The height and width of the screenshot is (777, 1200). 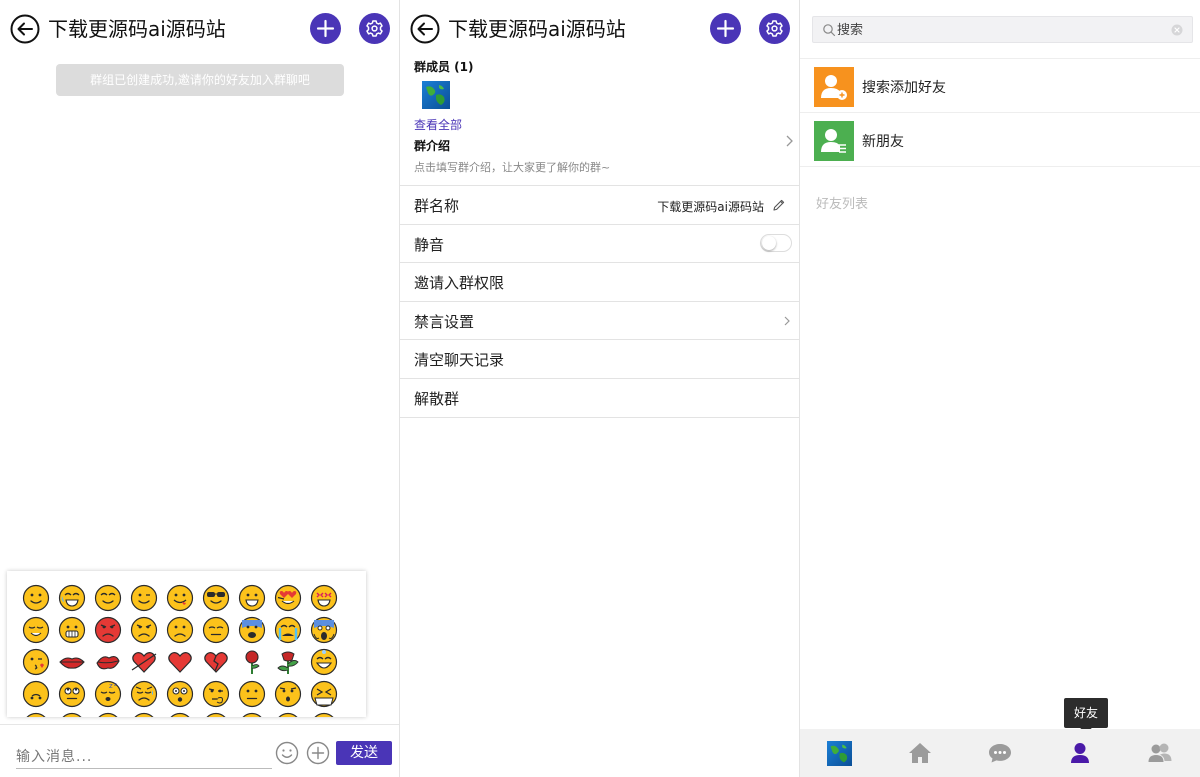 I want to click on mute-toggle, so click(x=776, y=242).